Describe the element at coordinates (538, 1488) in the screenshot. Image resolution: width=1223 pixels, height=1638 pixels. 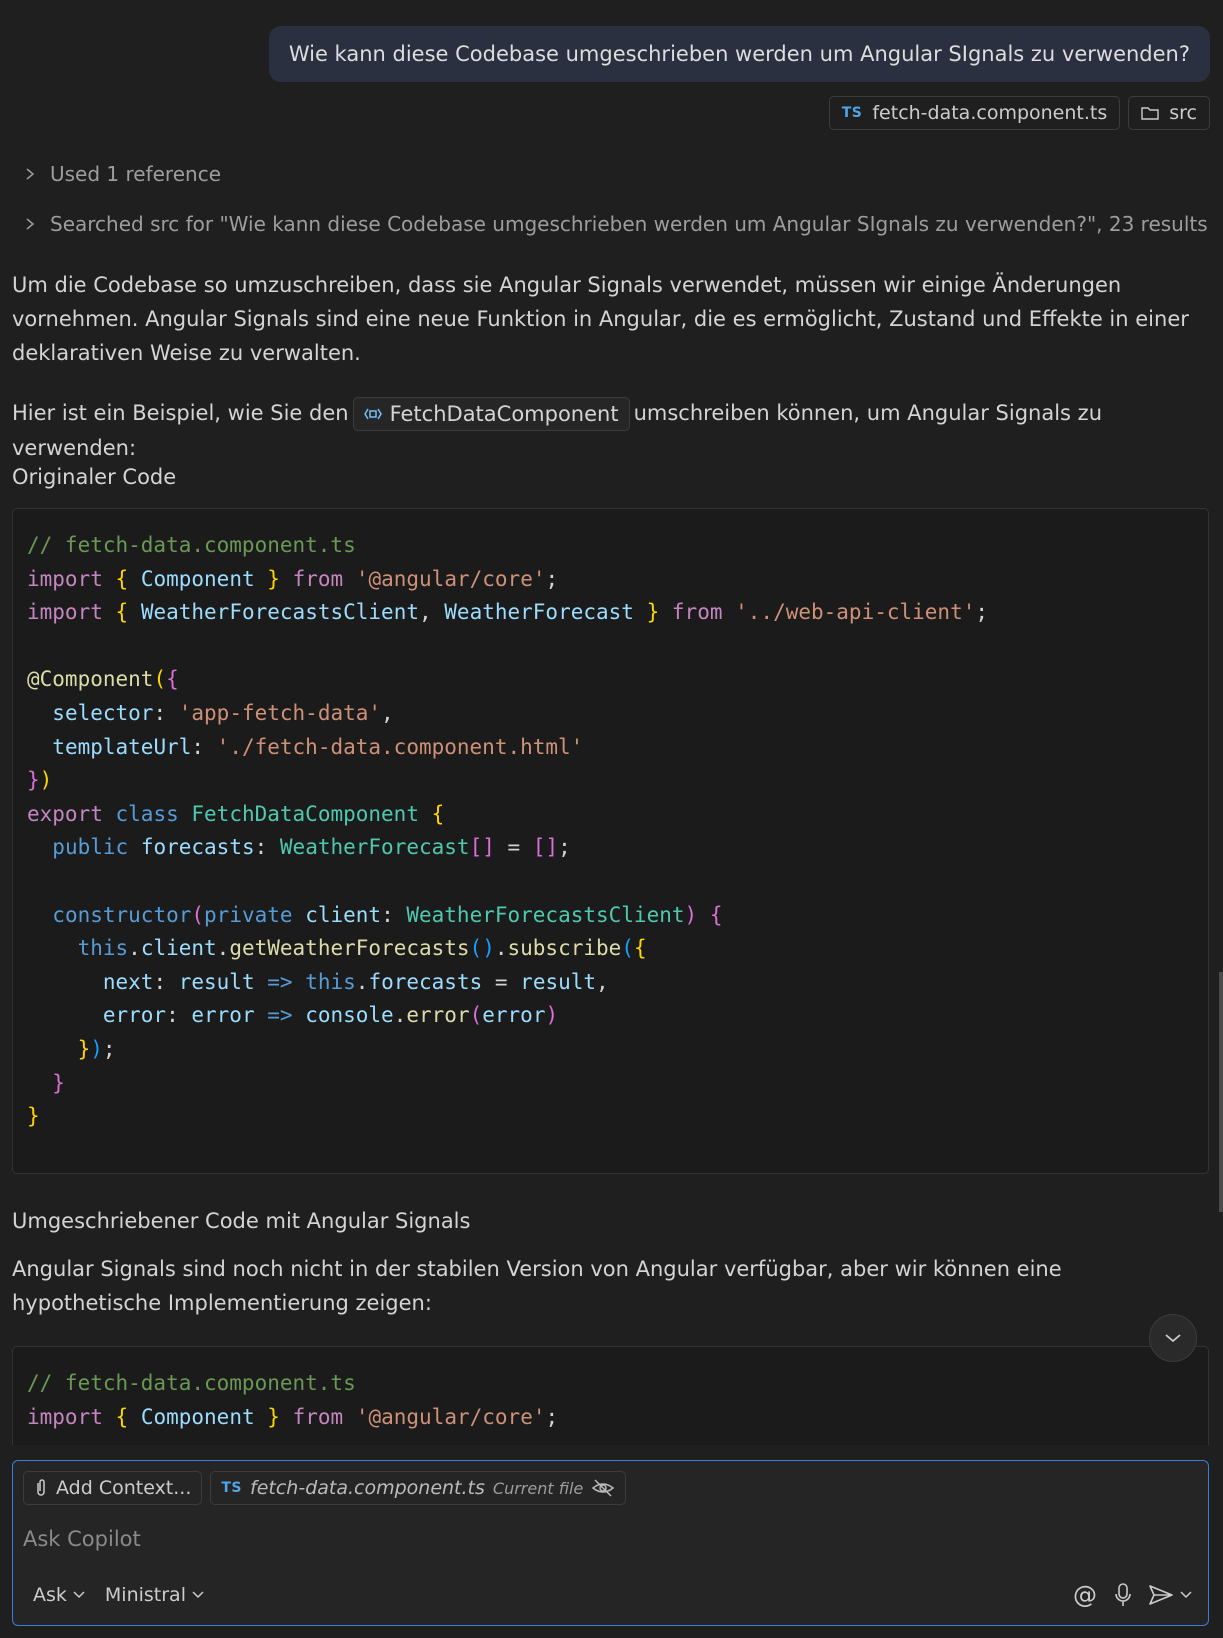
I see `current-file-label: Current file` at that location.